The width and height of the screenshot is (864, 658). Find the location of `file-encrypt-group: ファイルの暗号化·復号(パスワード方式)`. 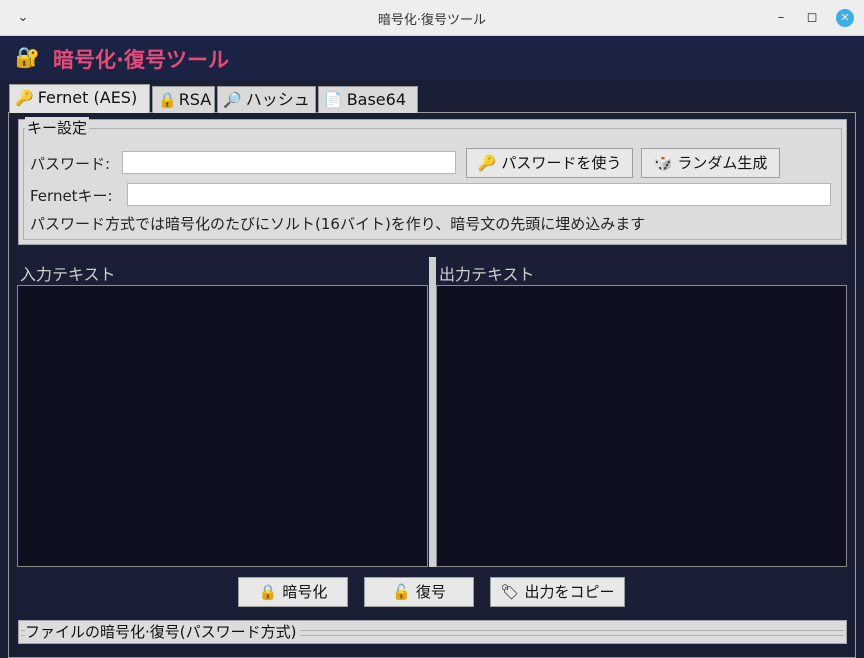

file-encrypt-group: ファイルの暗号化·復号(パスワード方式) is located at coordinates (432, 632).